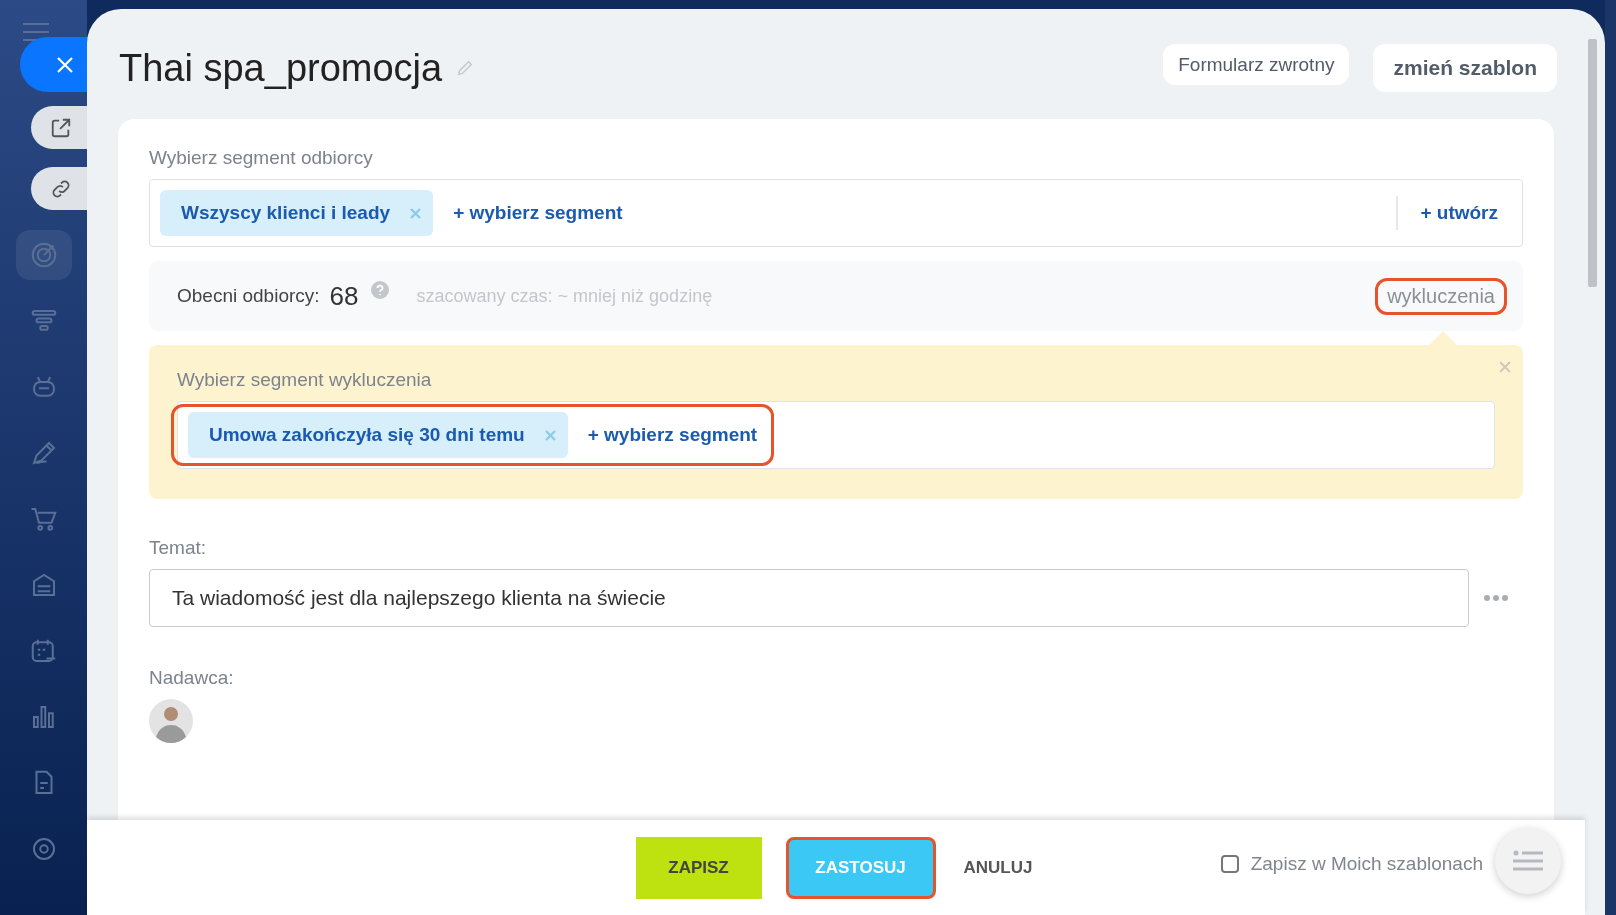 This screenshot has width=1616, height=915. I want to click on help-icon, so click(379, 290).